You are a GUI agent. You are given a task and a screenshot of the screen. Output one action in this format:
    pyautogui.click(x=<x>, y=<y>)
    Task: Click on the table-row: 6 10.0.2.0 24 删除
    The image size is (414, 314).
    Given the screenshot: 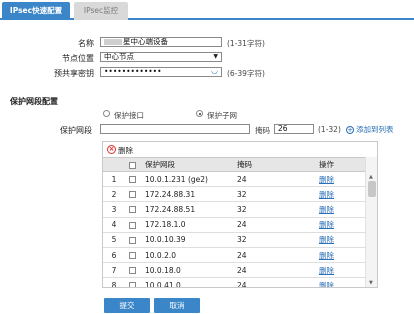 What is the action you would take?
    pyautogui.click(x=235, y=255)
    